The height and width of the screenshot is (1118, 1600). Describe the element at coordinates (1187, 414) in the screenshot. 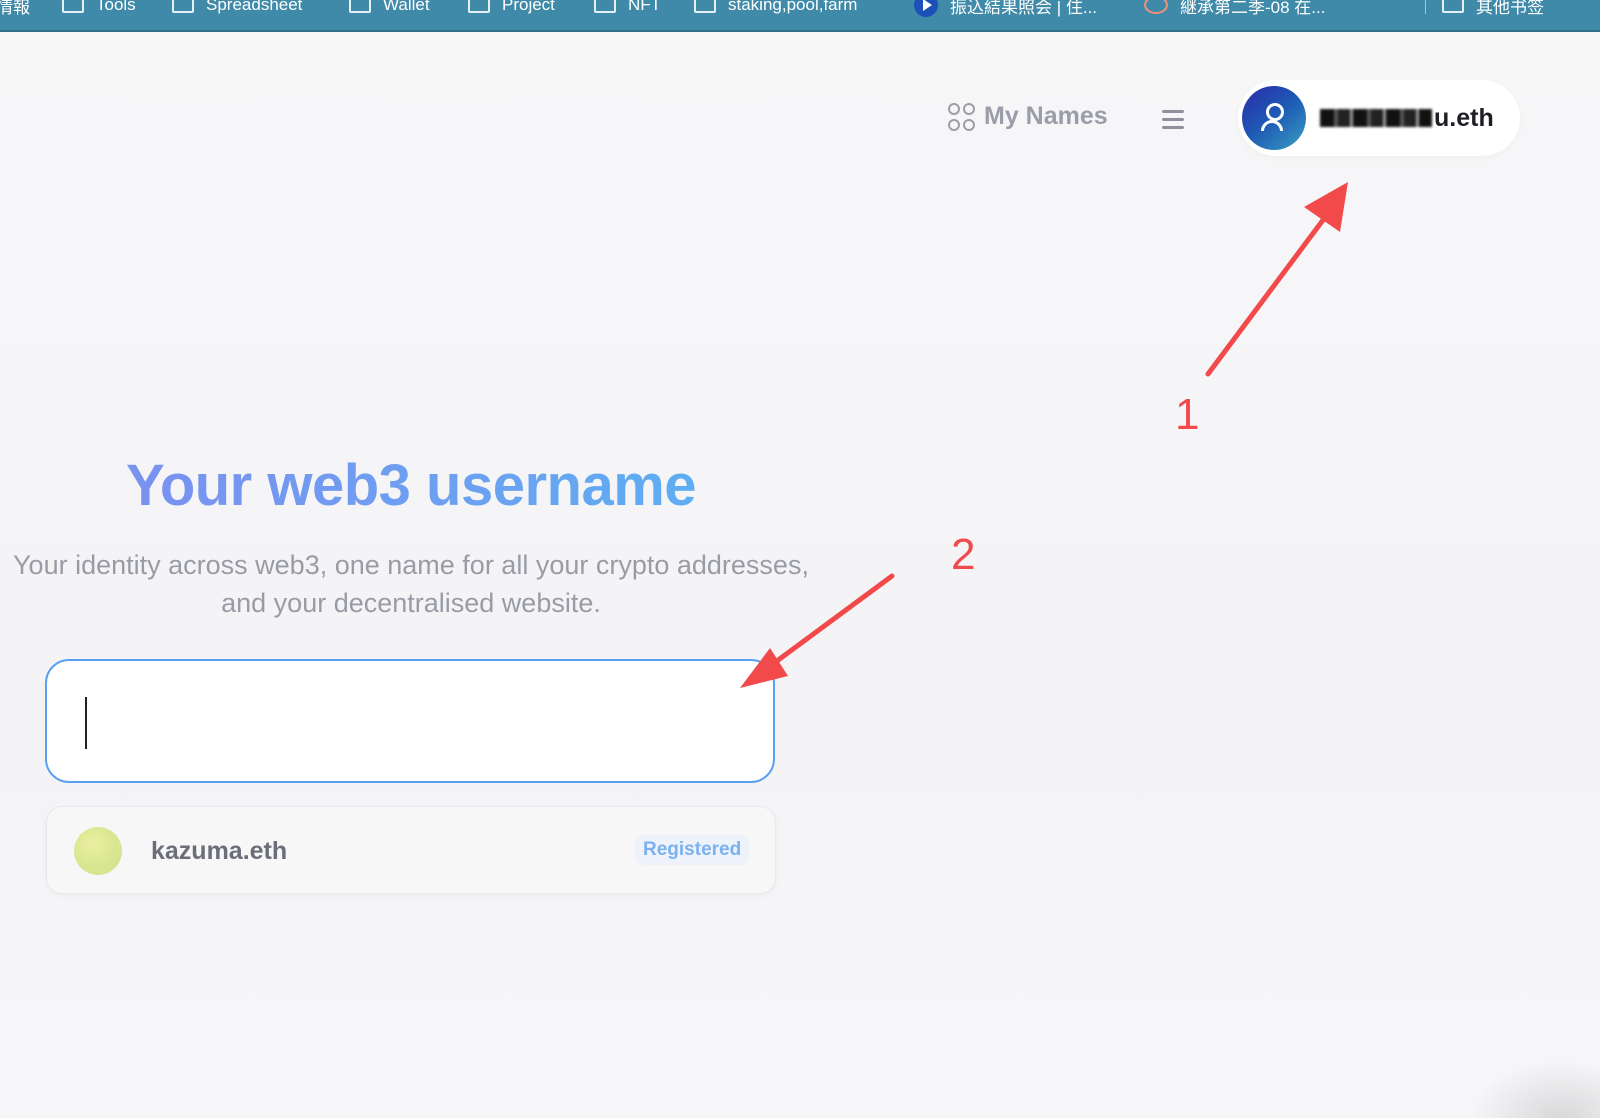

I see `annotation-label-1: 1` at that location.